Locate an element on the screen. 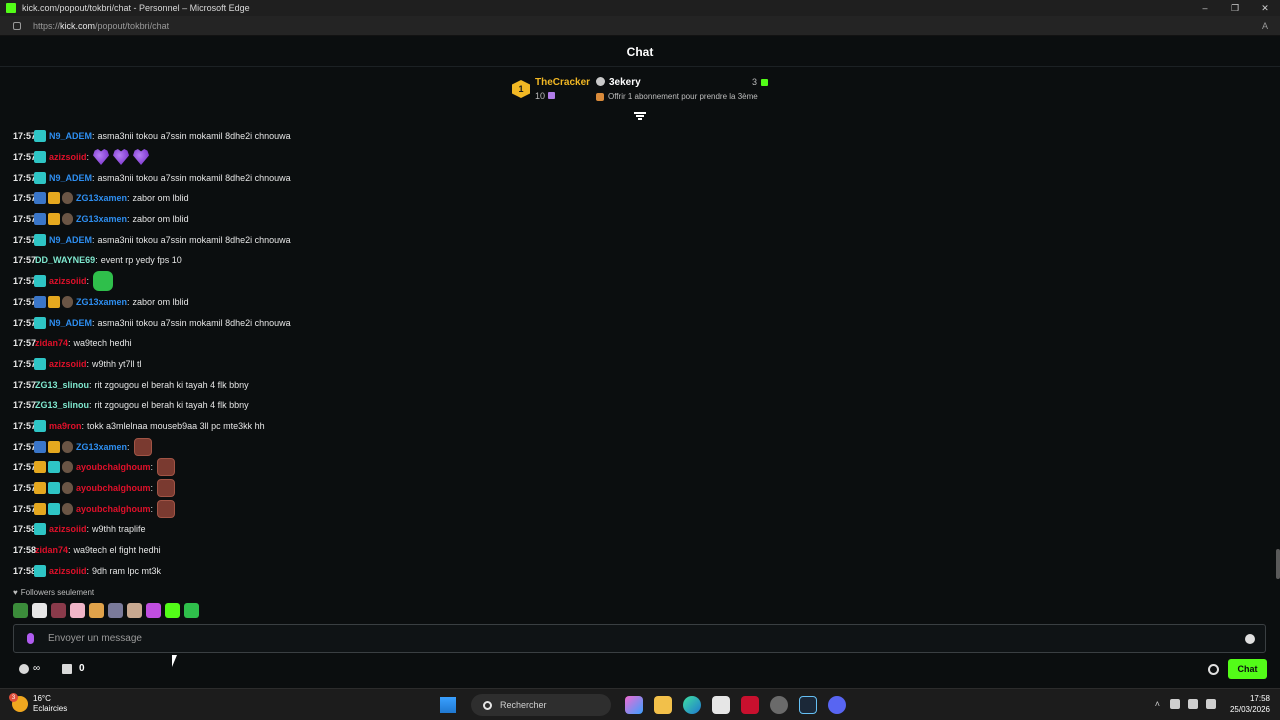 The image size is (1280, 720). microphone-icon is located at coordinates (30, 638).